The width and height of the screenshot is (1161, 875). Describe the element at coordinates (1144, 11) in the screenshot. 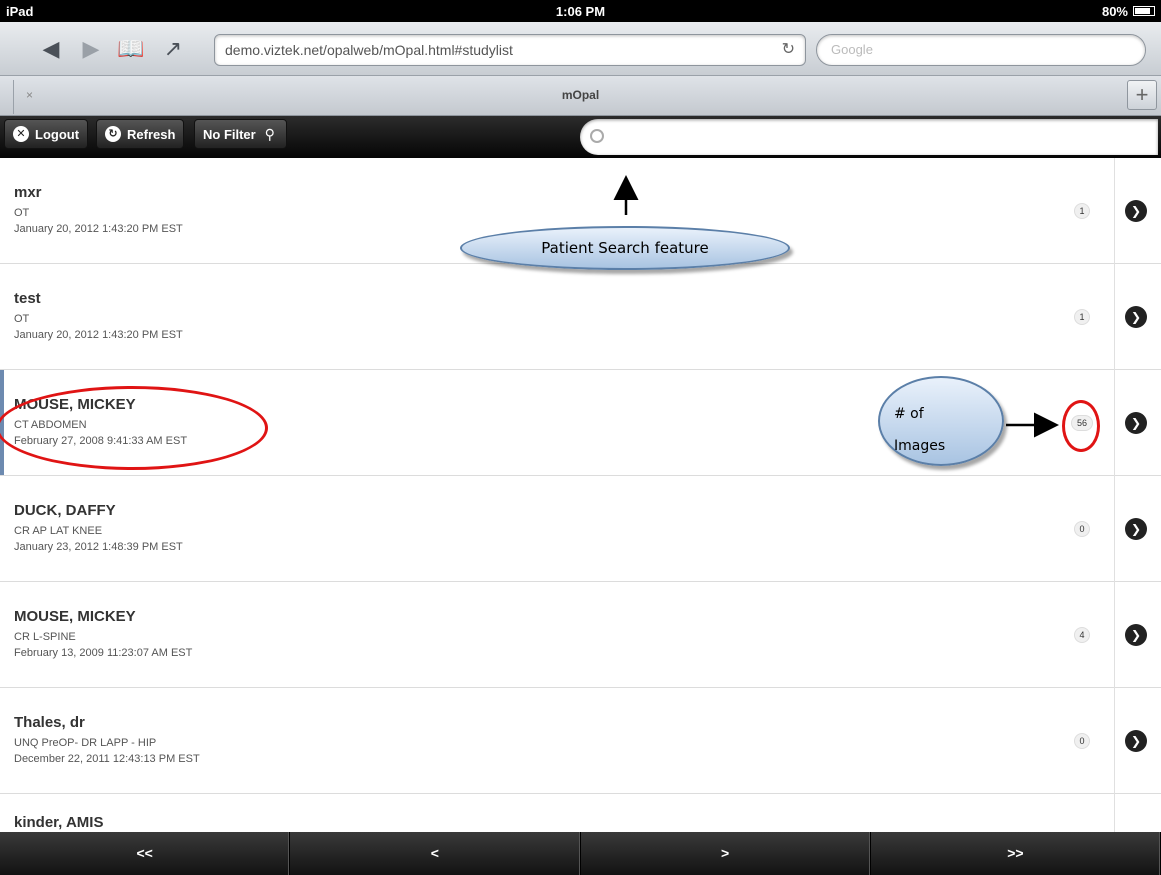

I see `battery-icon` at that location.